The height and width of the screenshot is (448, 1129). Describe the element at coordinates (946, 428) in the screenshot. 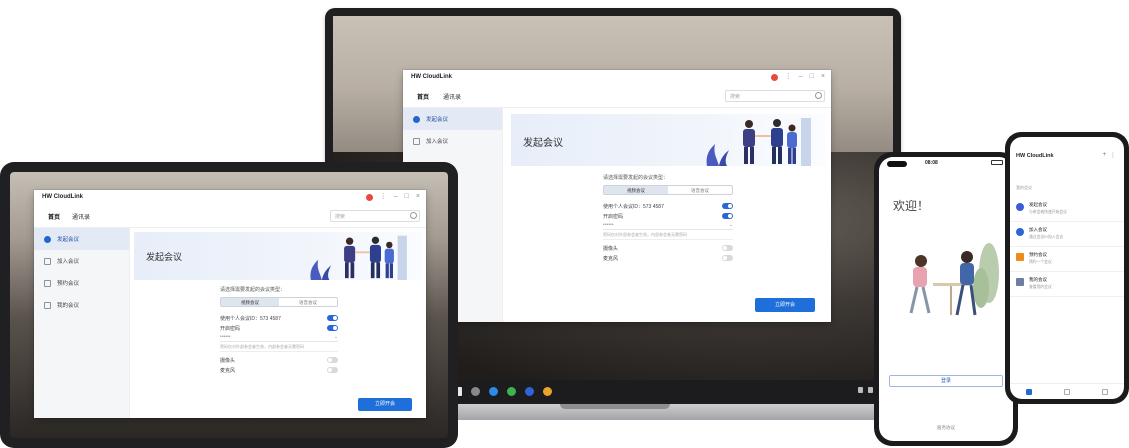

I see `footer-link: 服务协议` at that location.